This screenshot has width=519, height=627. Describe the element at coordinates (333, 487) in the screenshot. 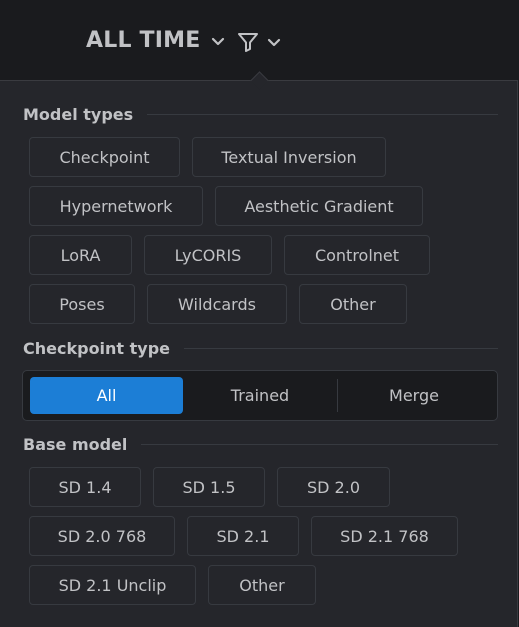

I see `chip-sd-2-0: SD 2.0` at that location.